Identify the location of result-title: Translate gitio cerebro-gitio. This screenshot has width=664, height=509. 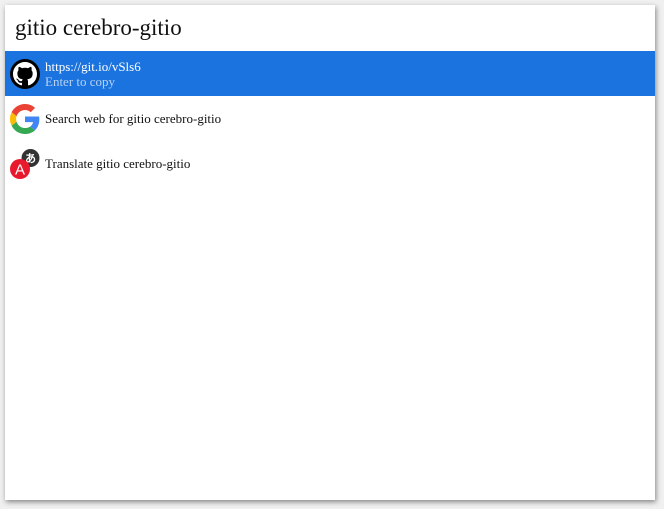
(118, 163).